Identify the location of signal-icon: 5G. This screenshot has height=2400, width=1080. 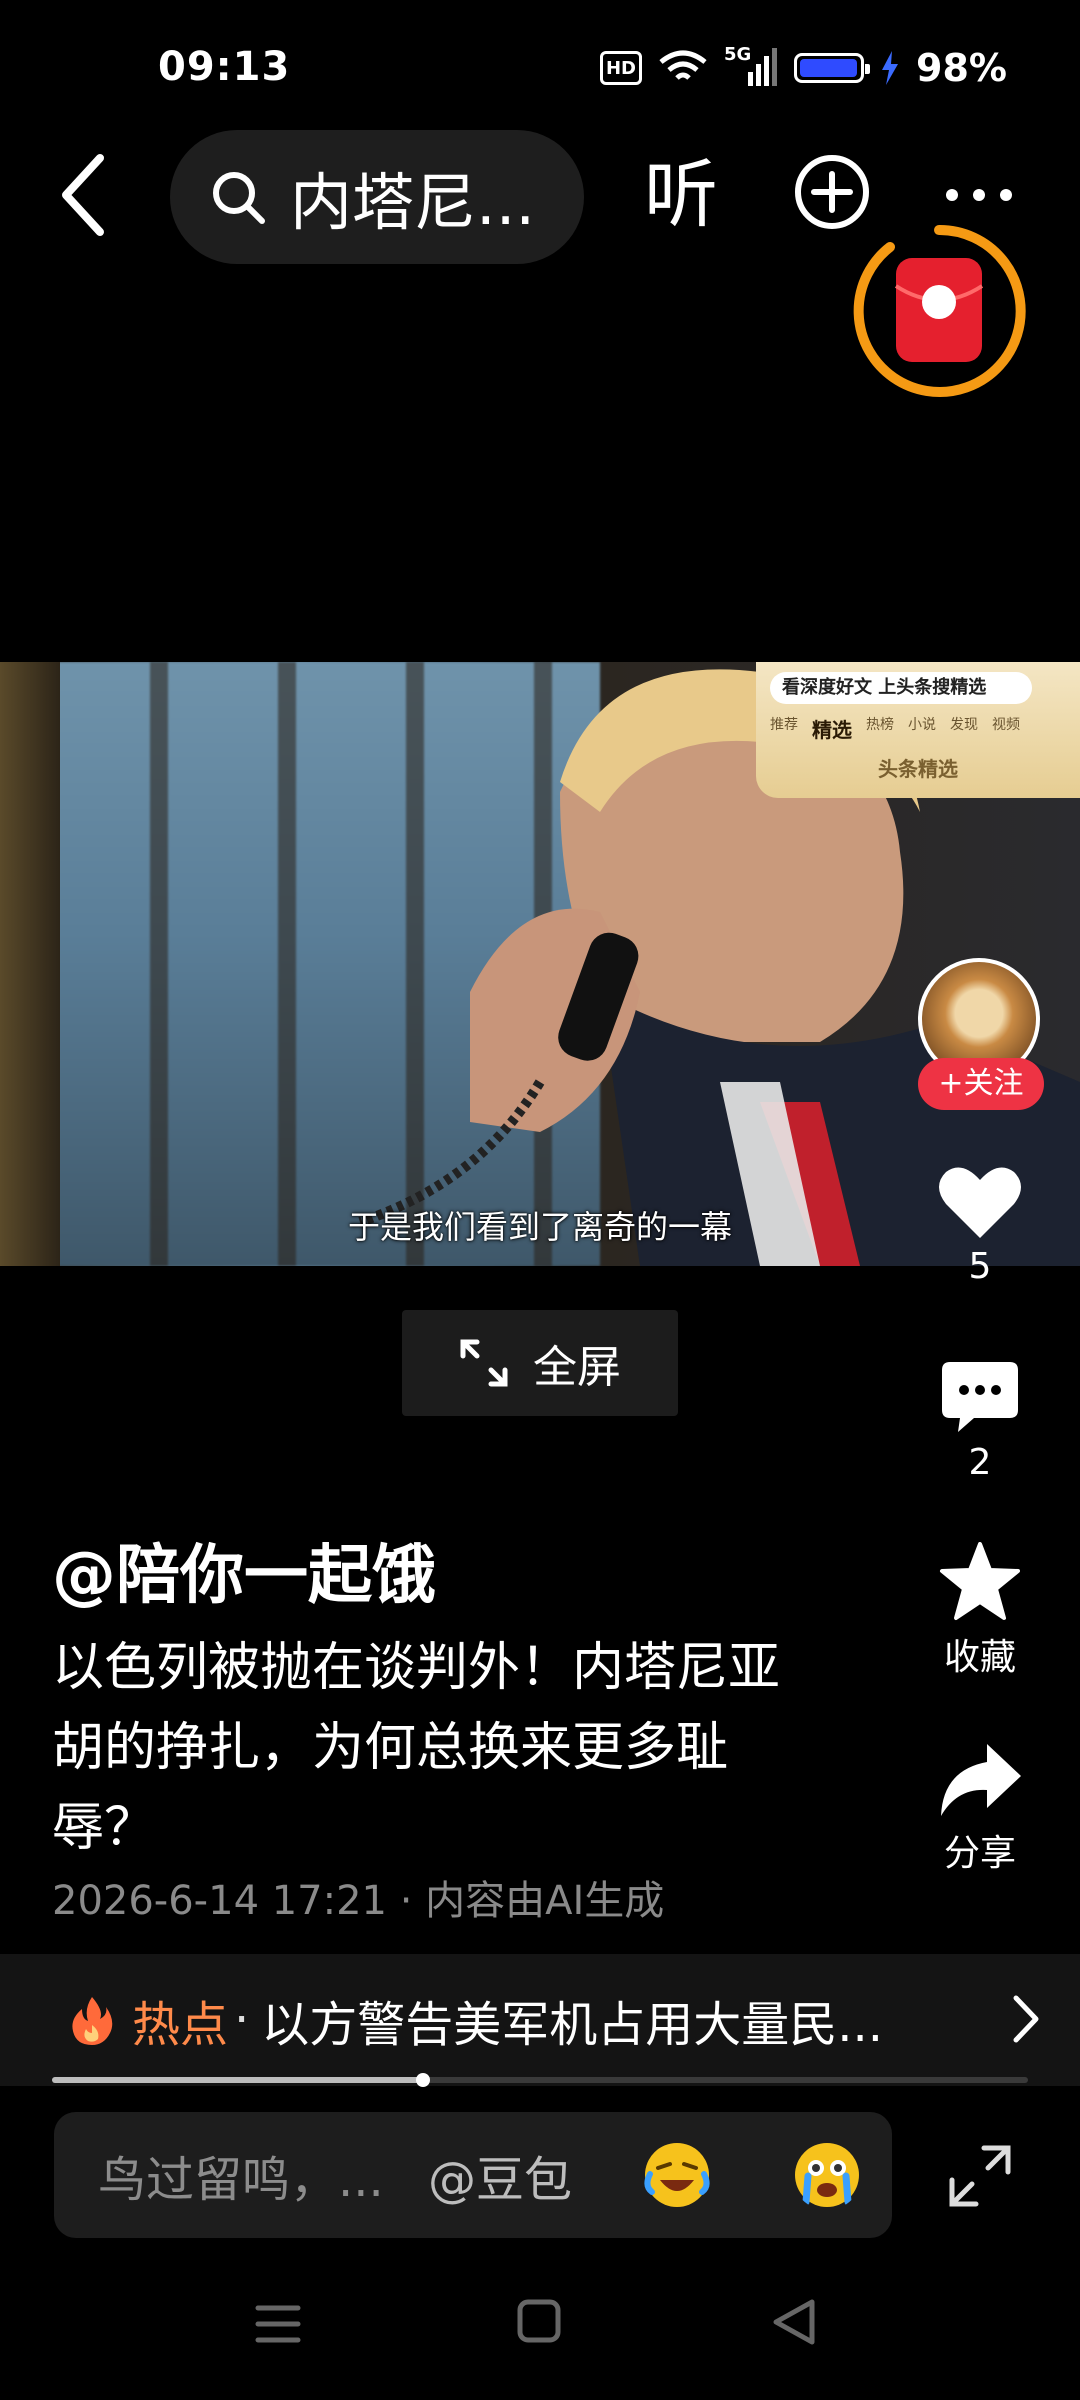
(751, 66).